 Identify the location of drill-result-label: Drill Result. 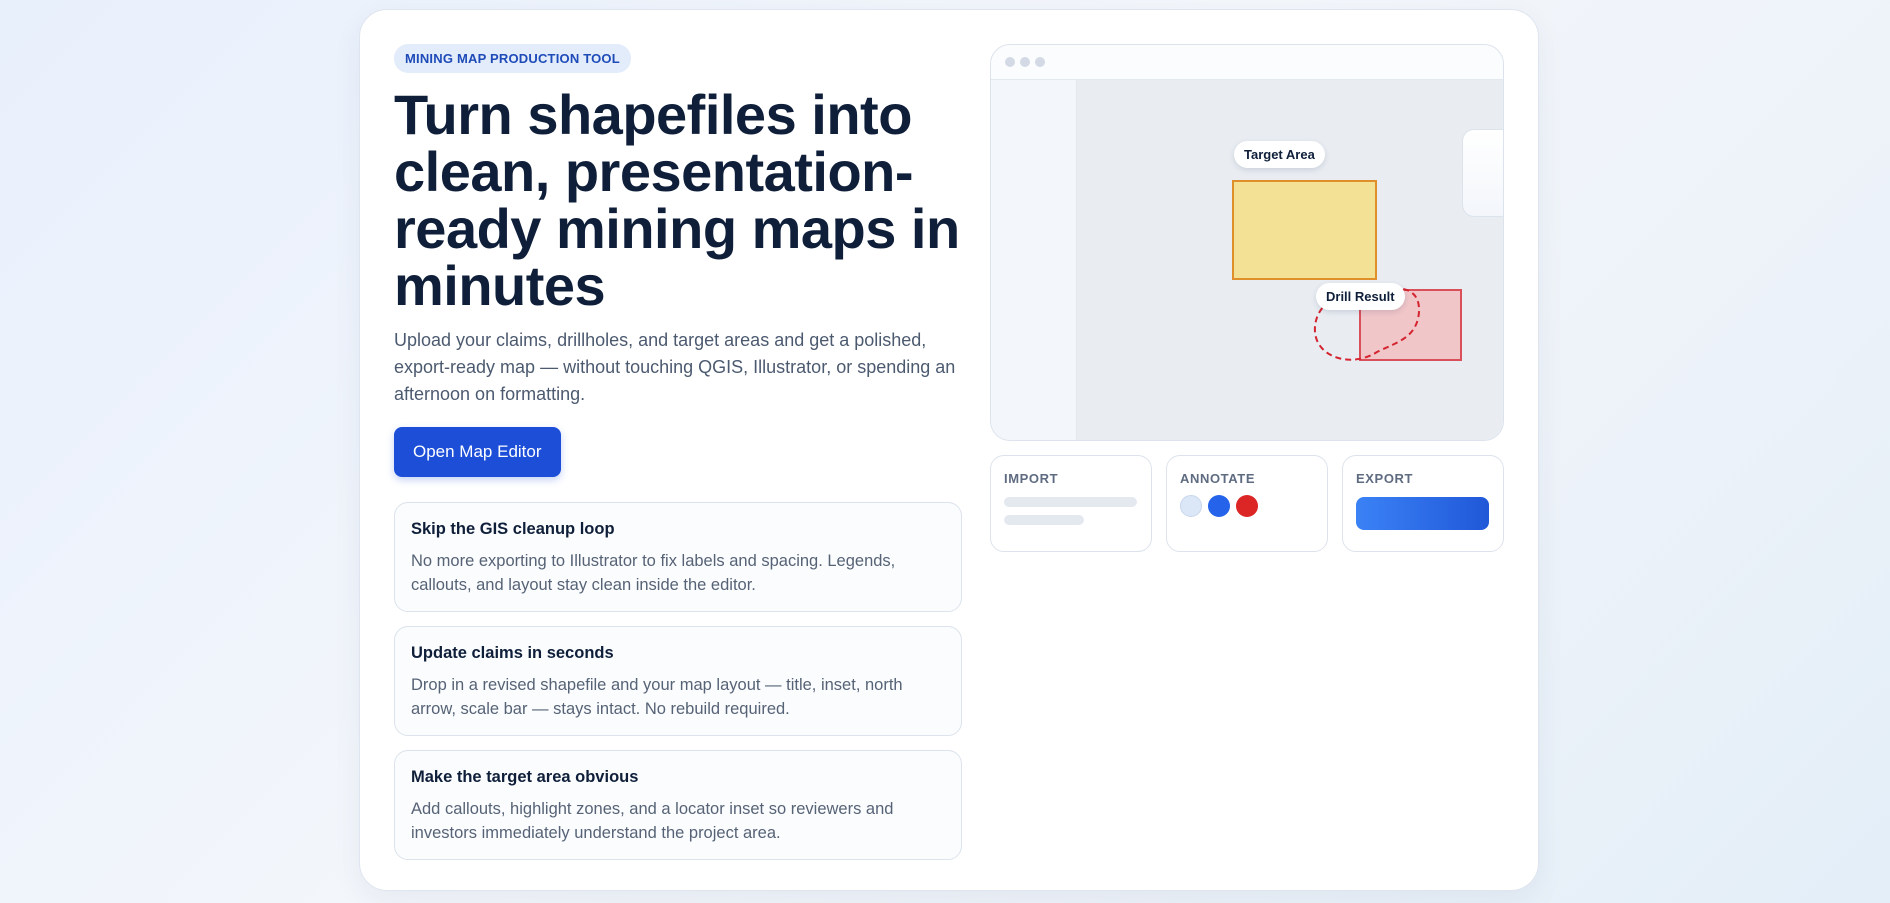
(1360, 296).